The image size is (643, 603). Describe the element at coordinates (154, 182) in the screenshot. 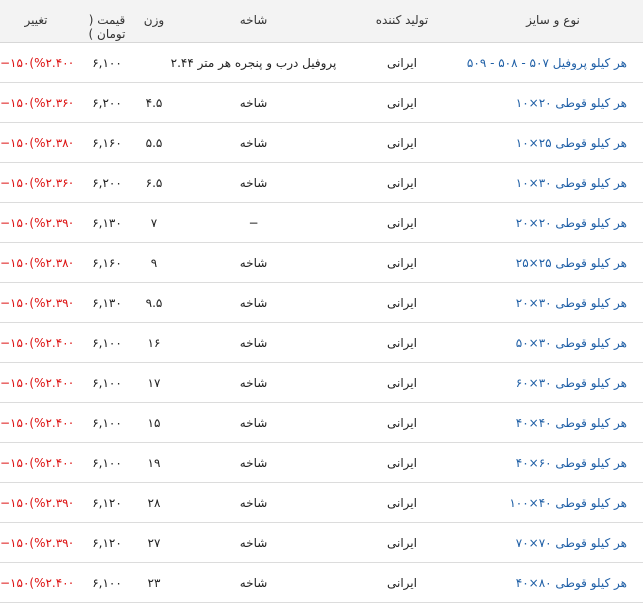

I see `weight-cell: ۶.۵` at that location.